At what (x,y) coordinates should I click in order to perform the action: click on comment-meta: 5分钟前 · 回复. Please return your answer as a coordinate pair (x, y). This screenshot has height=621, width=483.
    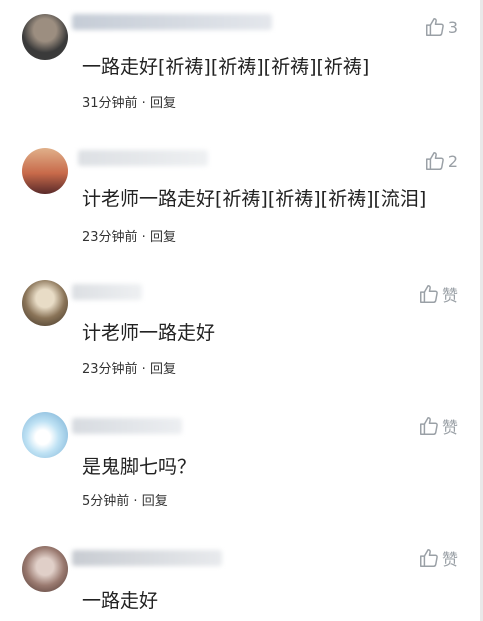
    Looking at the image, I should click on (125, 499).